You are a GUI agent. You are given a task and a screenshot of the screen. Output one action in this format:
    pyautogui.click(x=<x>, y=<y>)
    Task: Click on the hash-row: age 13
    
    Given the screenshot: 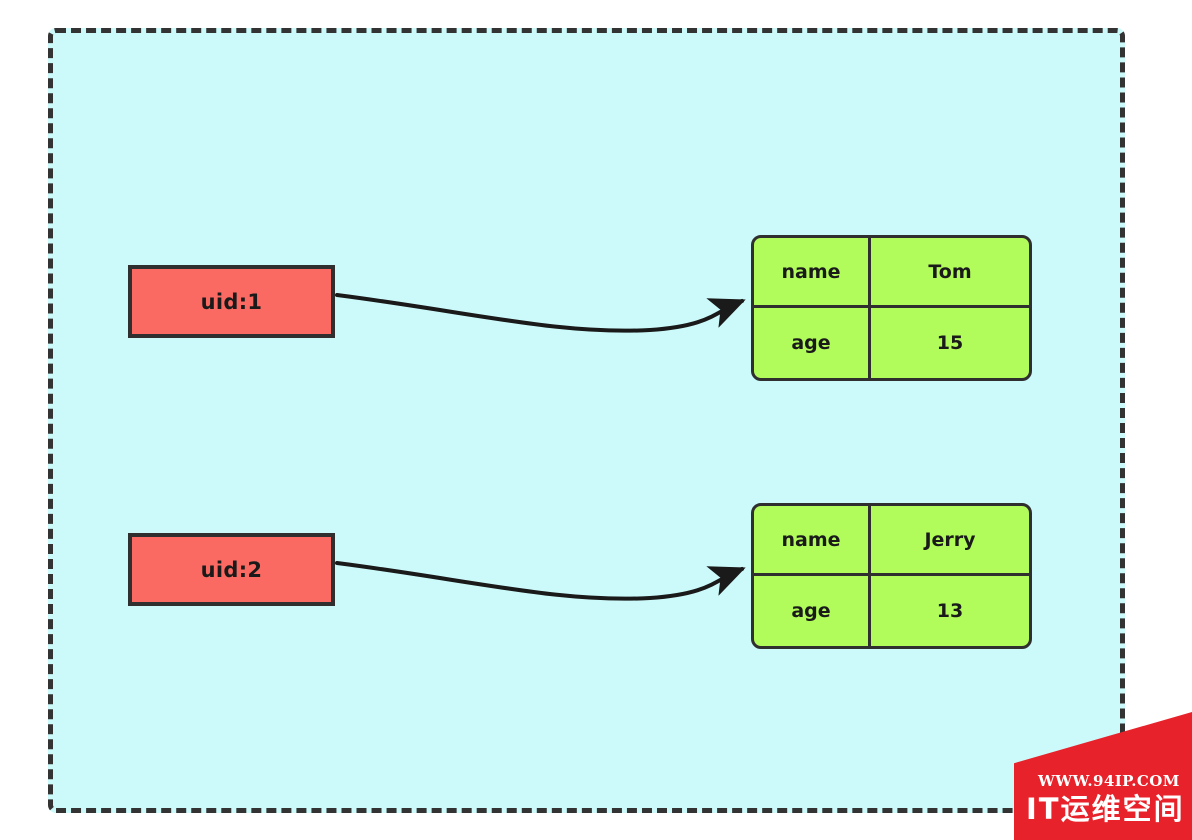 What is the action you would take?
    pyautogui.click(x=893, y=611)
    